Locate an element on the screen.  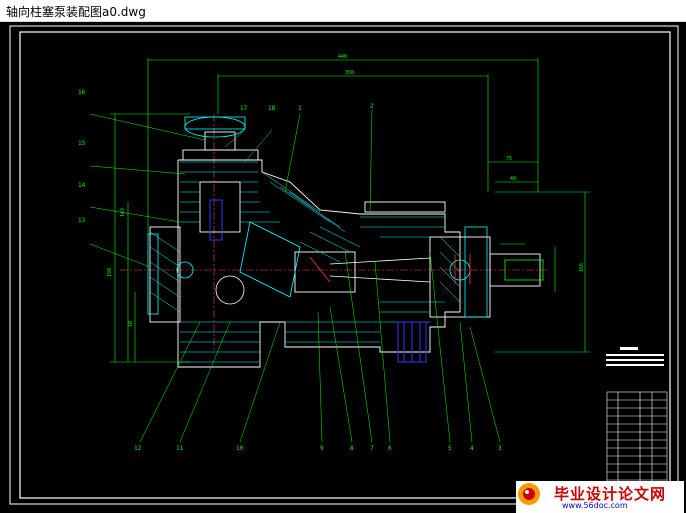
dim-198: 198 is located at coordinates (110, 272).